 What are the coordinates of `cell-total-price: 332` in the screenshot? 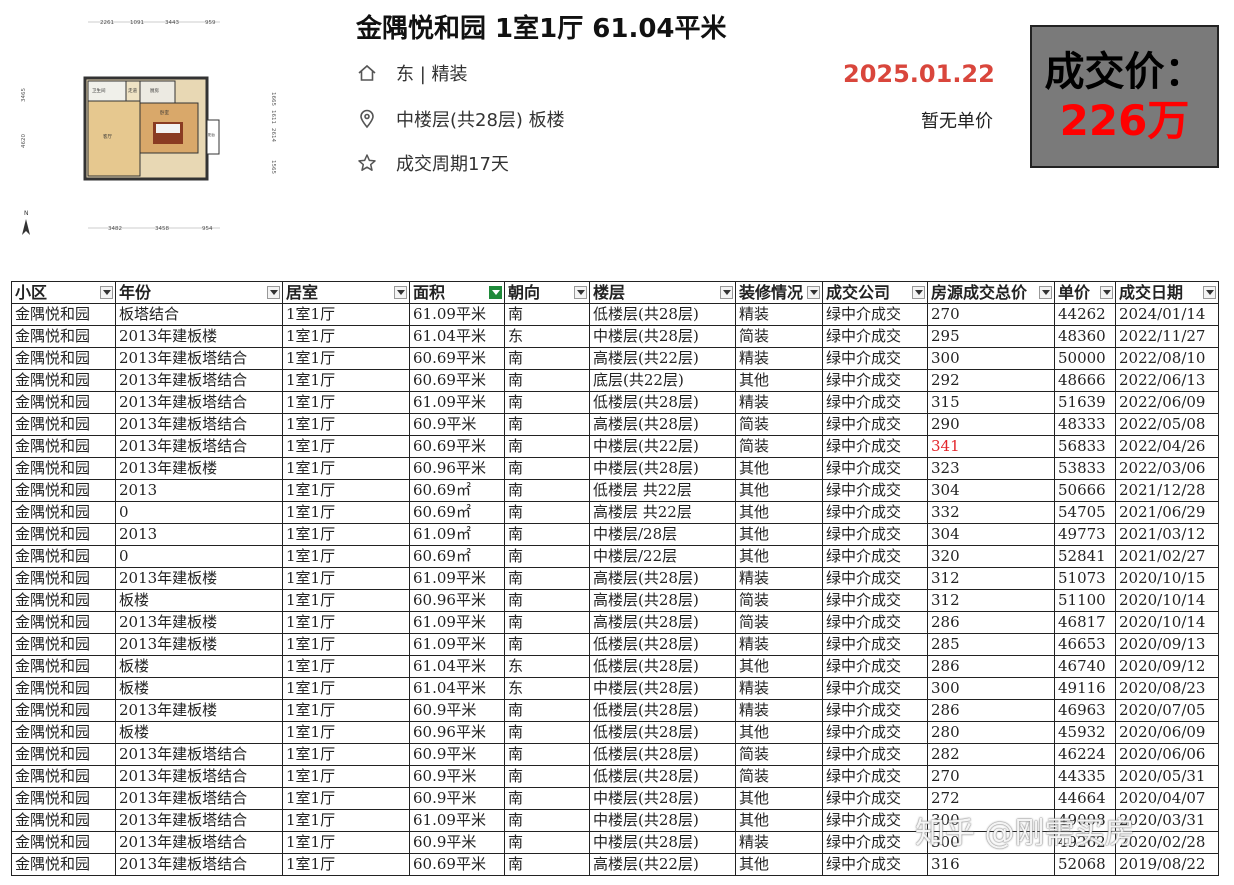 It's located at (991, 512).